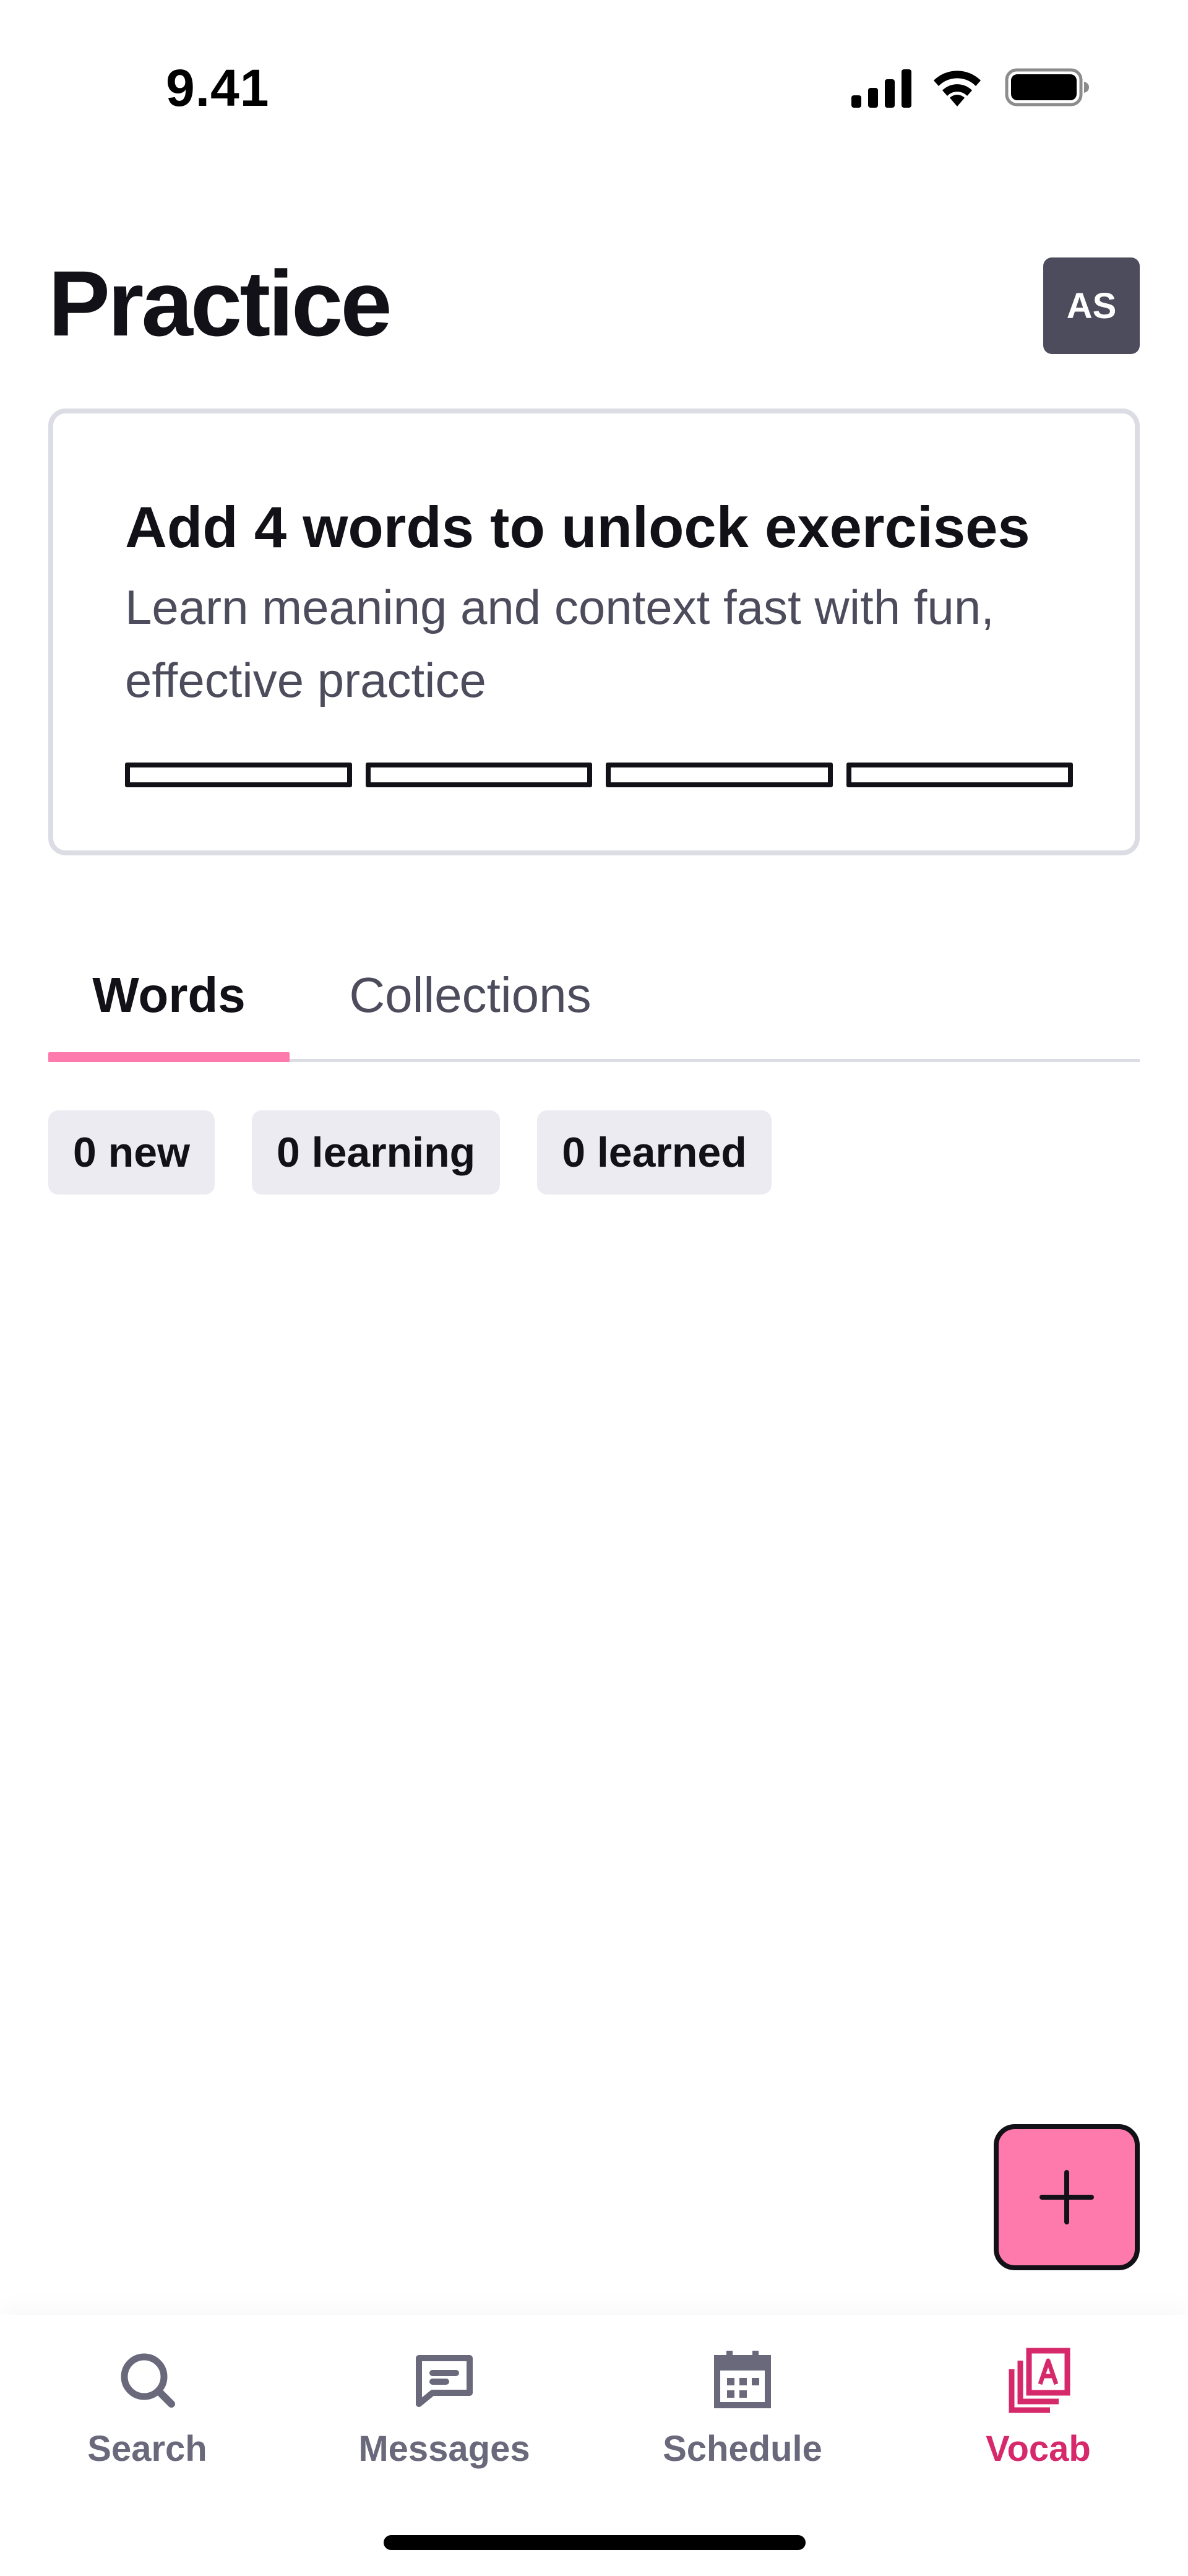 Image resolution: width=1188 pixels, height=2576 pixels. I want to click on search-icon, so click(148, 2380).